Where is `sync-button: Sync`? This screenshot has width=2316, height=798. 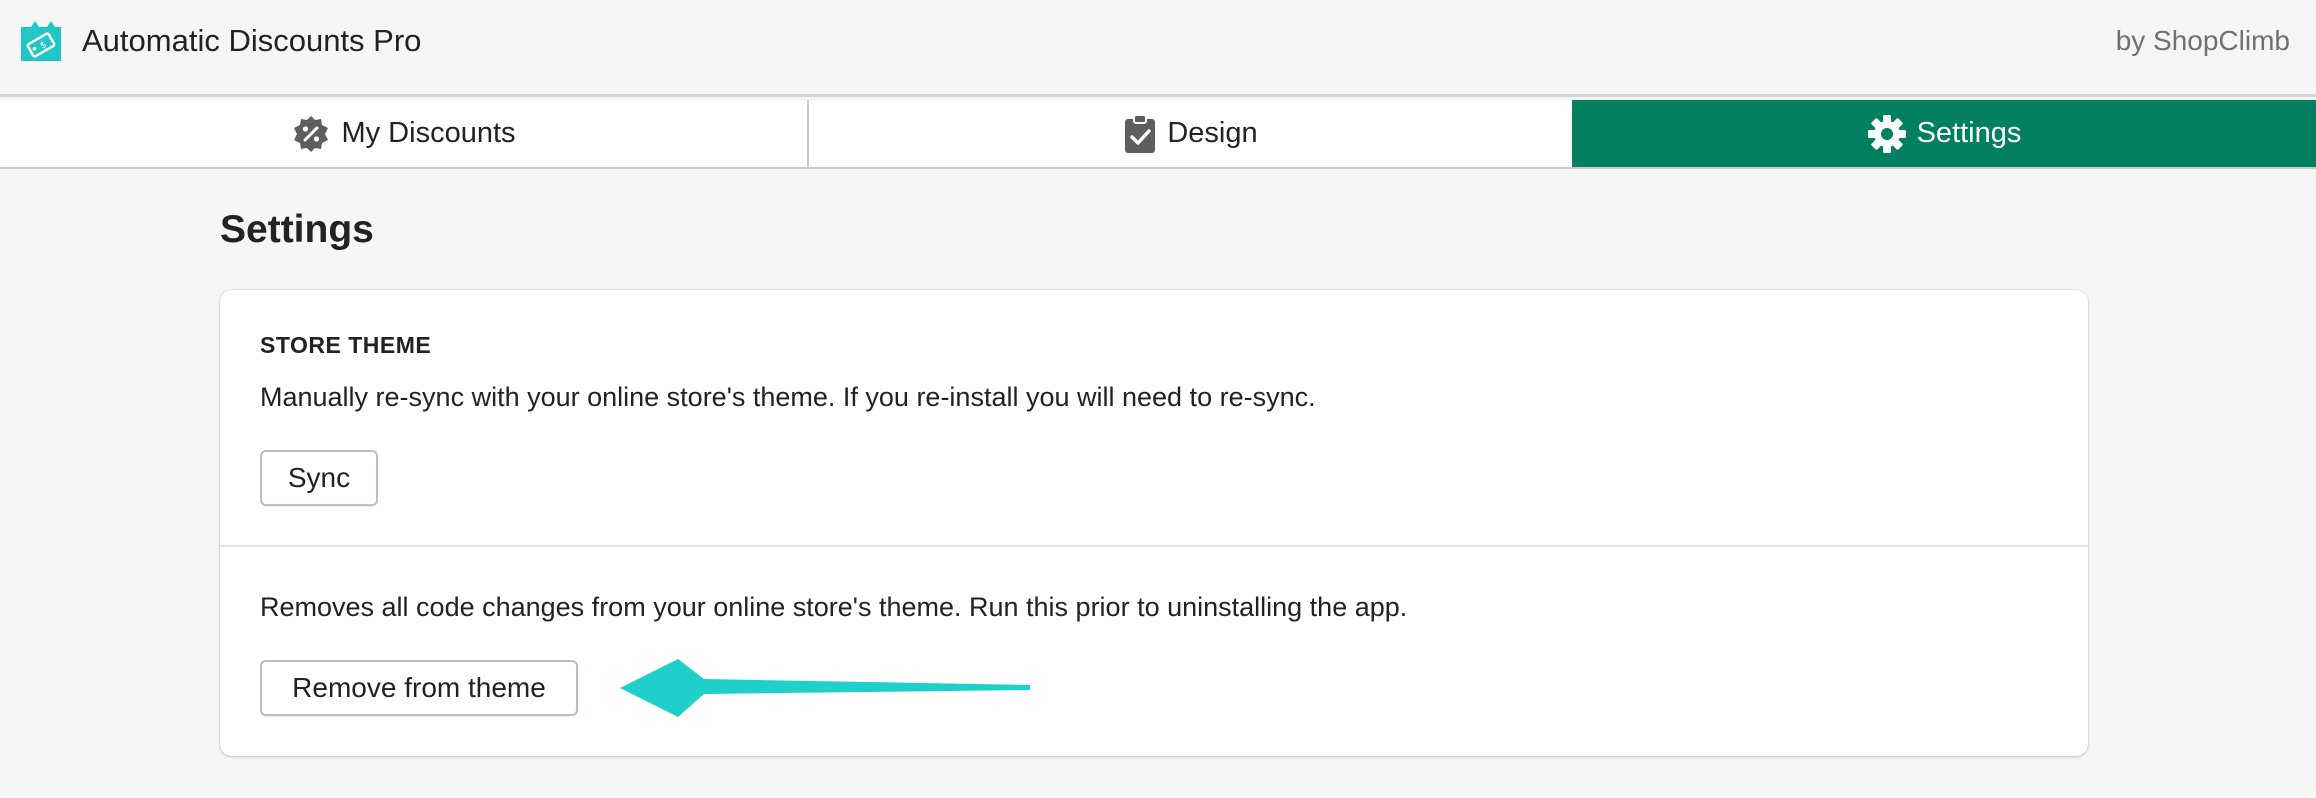
sync-button: Sync is located at coordinates (319, 478).